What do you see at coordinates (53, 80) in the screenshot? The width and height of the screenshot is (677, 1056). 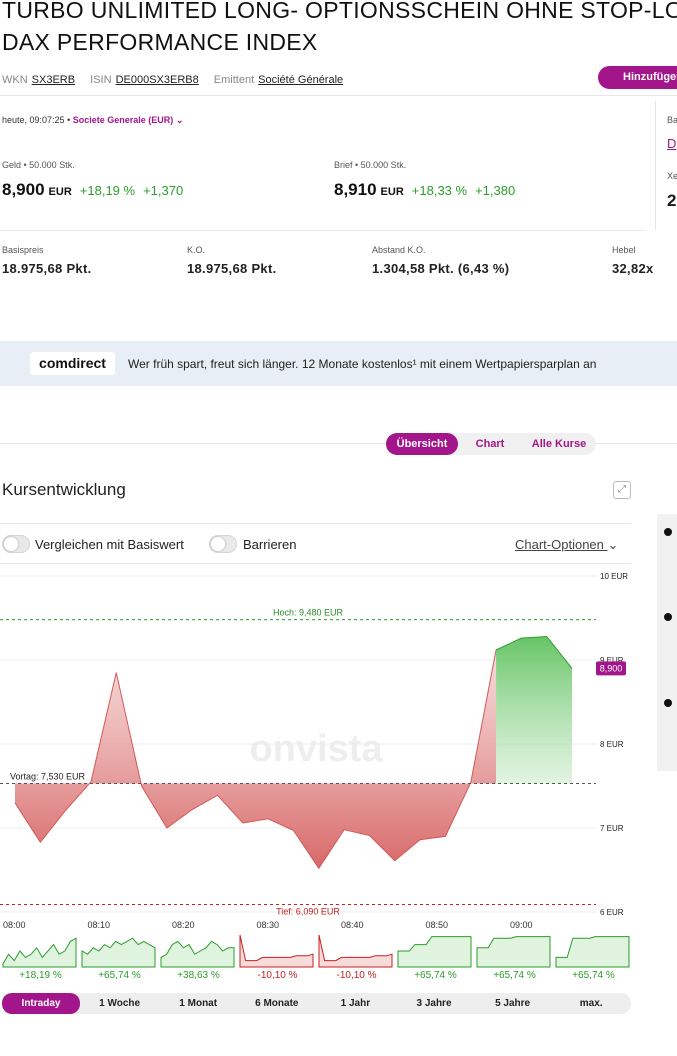 I see `wkn-link: SX3ERB` at bounding box center [53, 80].